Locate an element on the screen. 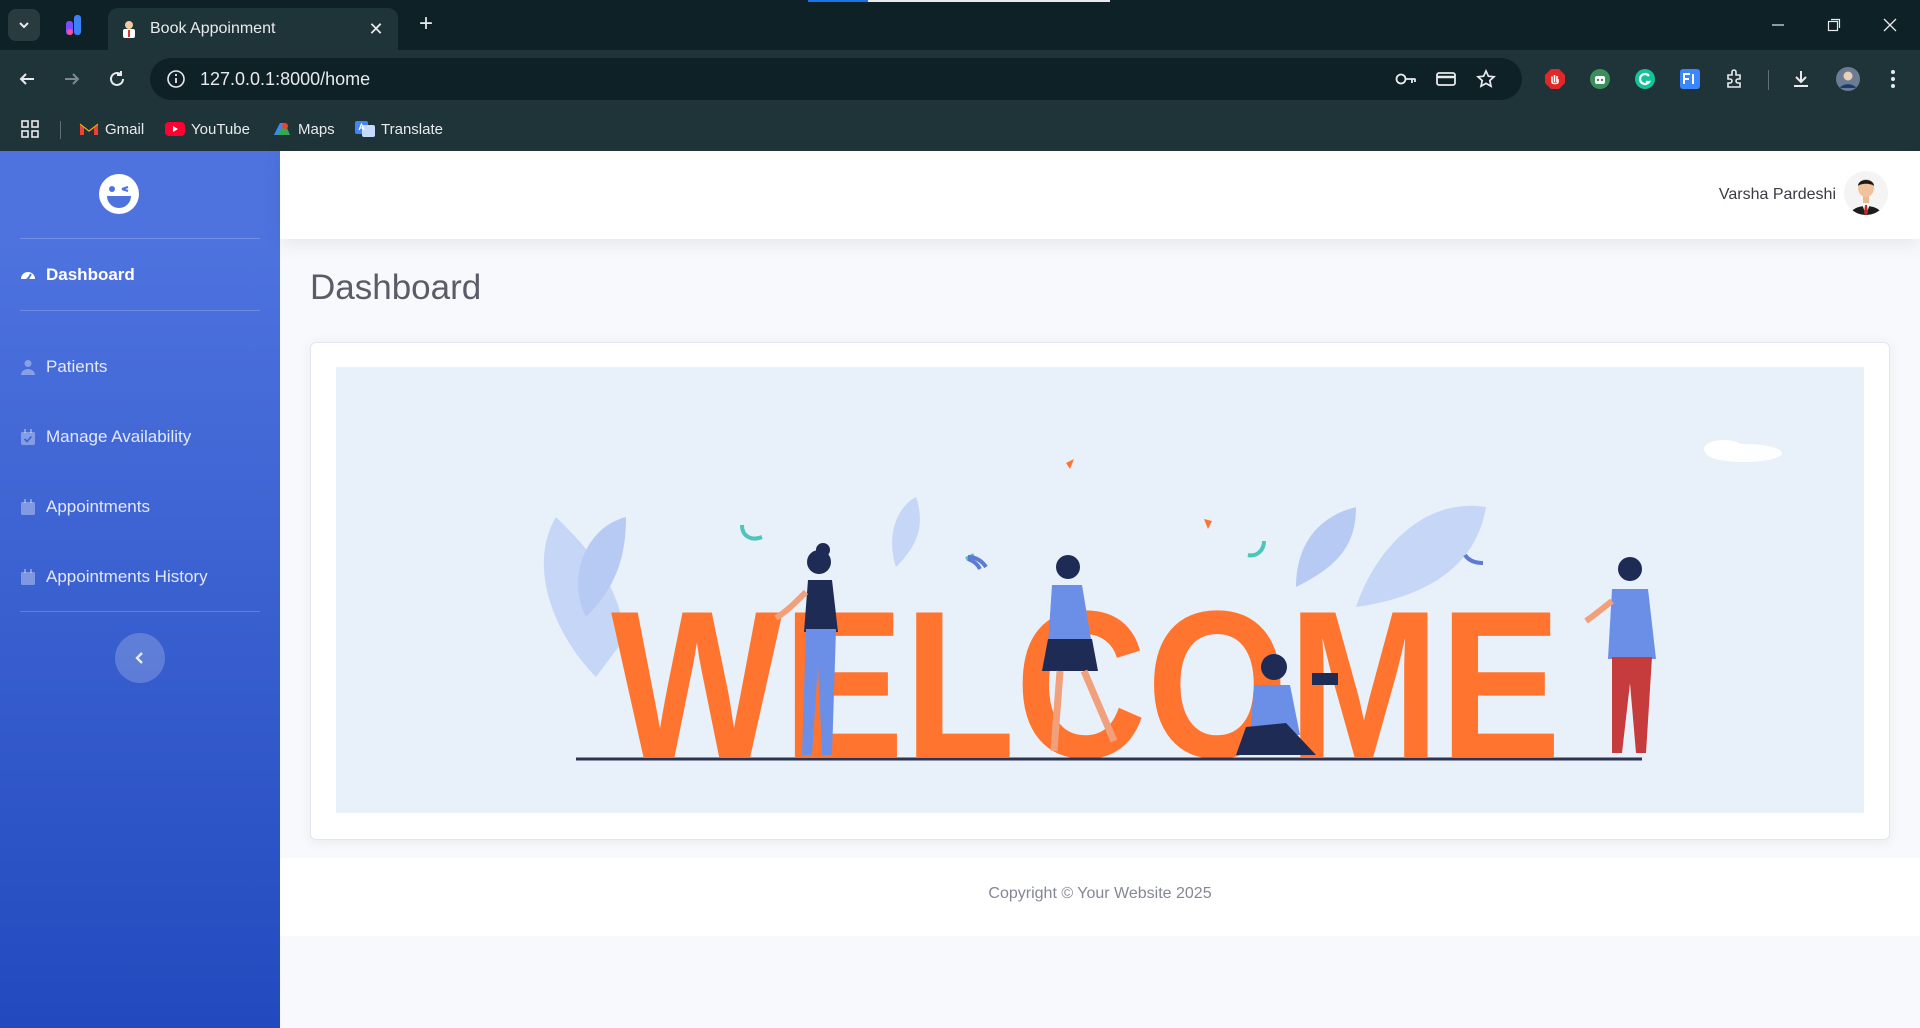 The height and width of the screenshot is (1028, 1920). forward-button is located at coordinates (72, 79).